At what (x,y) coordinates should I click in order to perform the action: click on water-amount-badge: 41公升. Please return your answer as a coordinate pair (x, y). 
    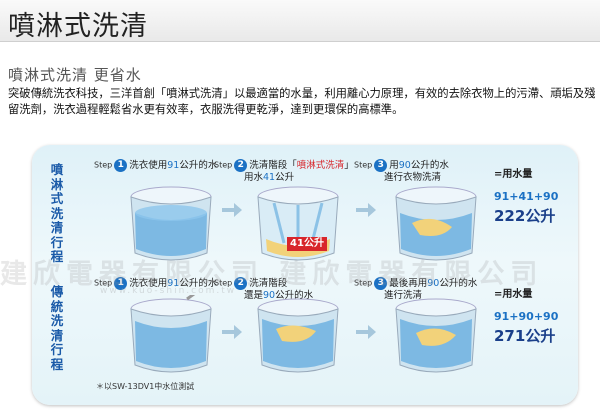
    Looking at the image, I should click on (307, 244).